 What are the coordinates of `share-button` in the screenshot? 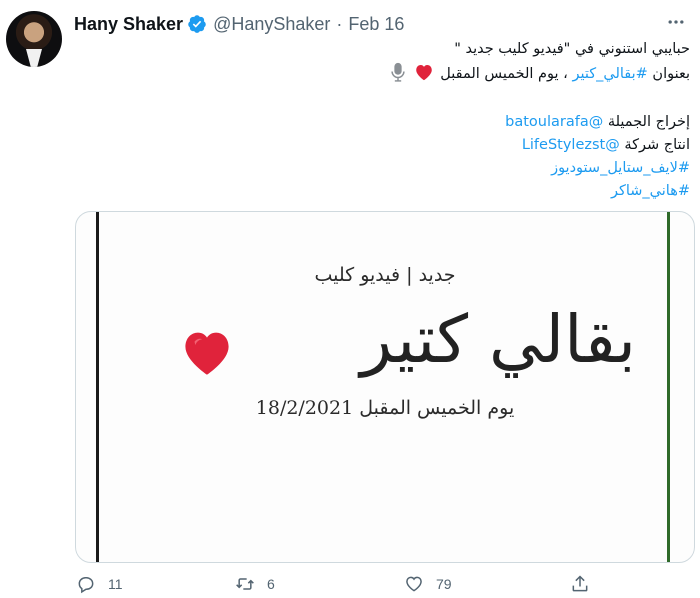 It's located at (580, 584).